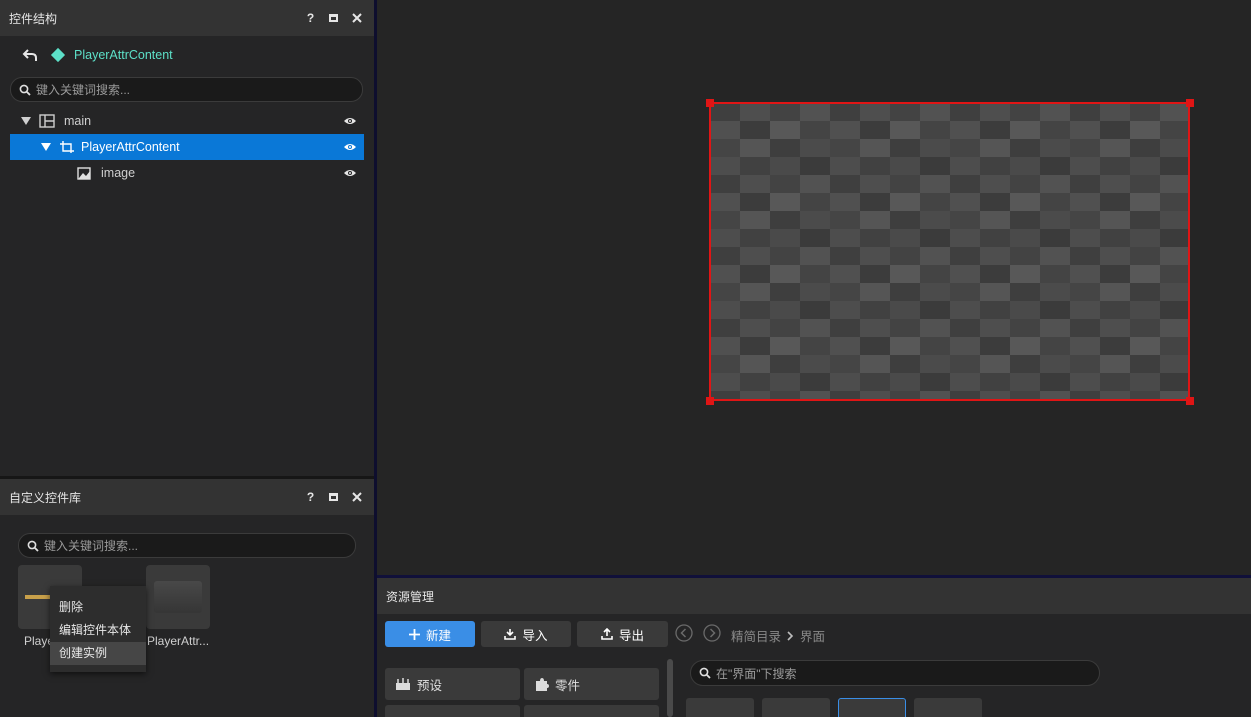  I want to click on breadcrumb-item: 精简目录, so click(756, 635).